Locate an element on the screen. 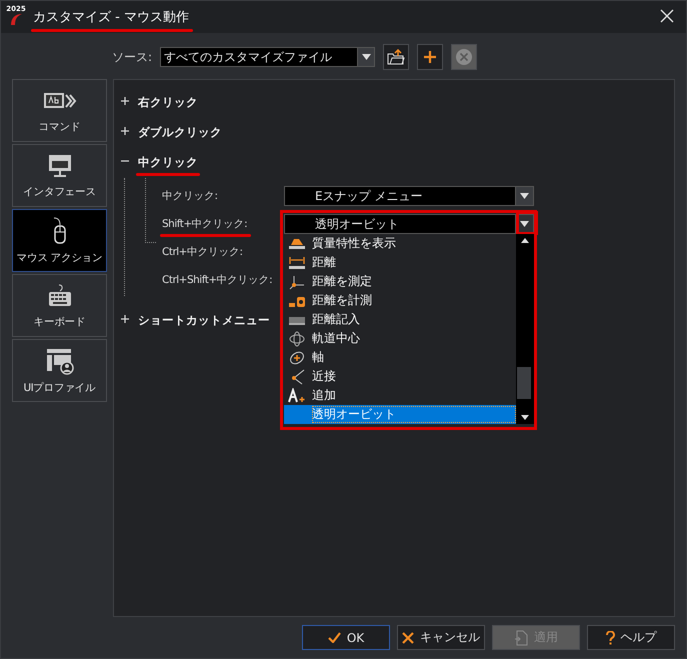 This screenshot has height=659, width=687. folder-upload-icon is located at coordinates (396, 57).